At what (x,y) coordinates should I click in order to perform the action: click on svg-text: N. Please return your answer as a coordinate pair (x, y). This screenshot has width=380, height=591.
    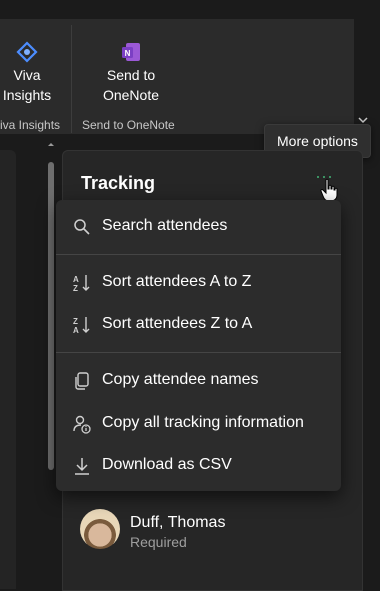
    Looking at the image, I should click on (128, 53).